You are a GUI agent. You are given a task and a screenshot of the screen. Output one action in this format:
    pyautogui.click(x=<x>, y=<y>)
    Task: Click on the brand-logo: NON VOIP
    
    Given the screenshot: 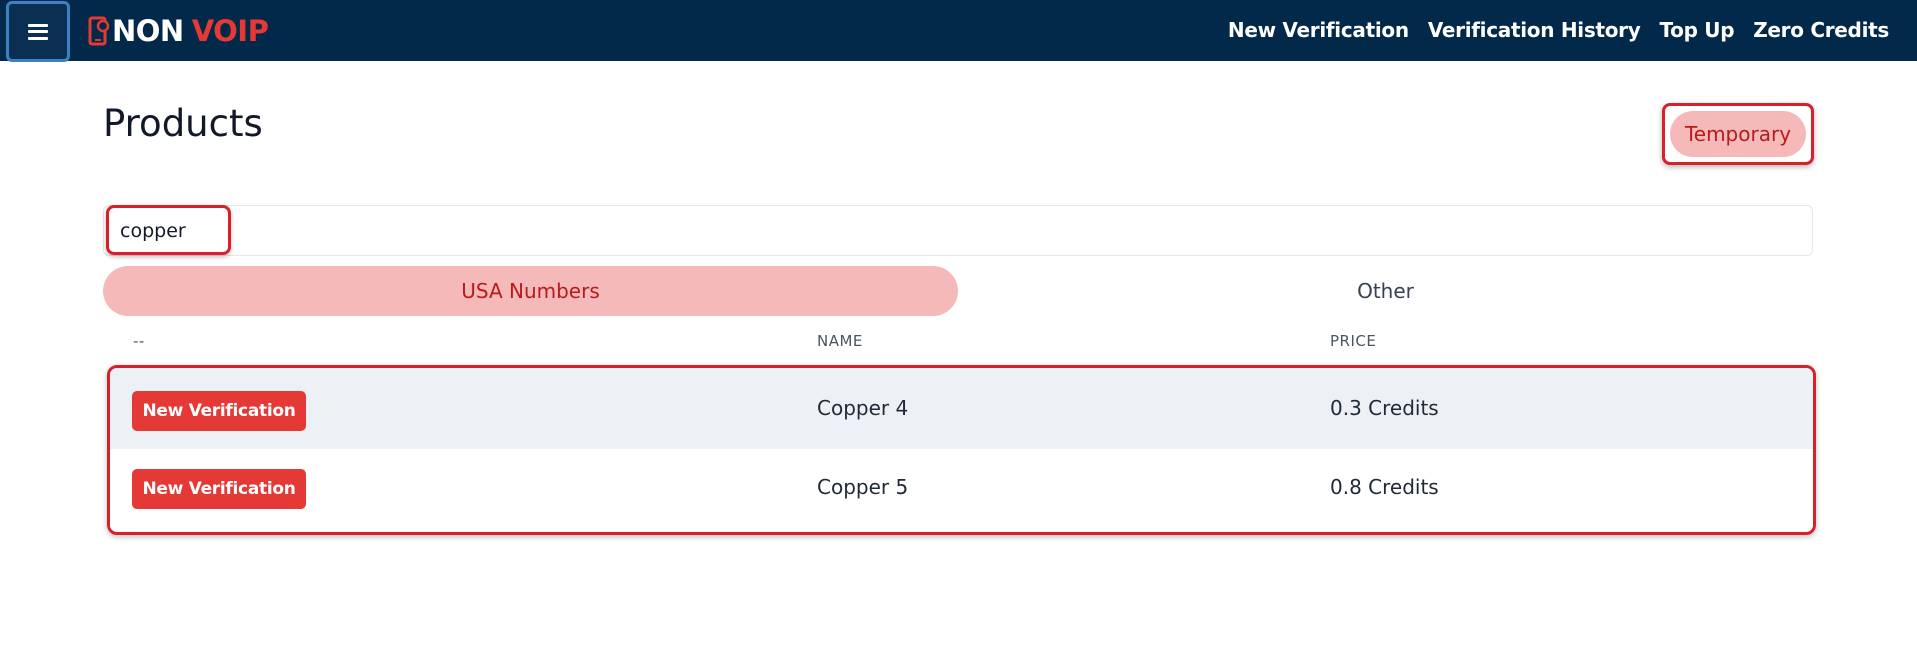 What is the action you would take?
    pyautogui.click(x=178, y=31)
    